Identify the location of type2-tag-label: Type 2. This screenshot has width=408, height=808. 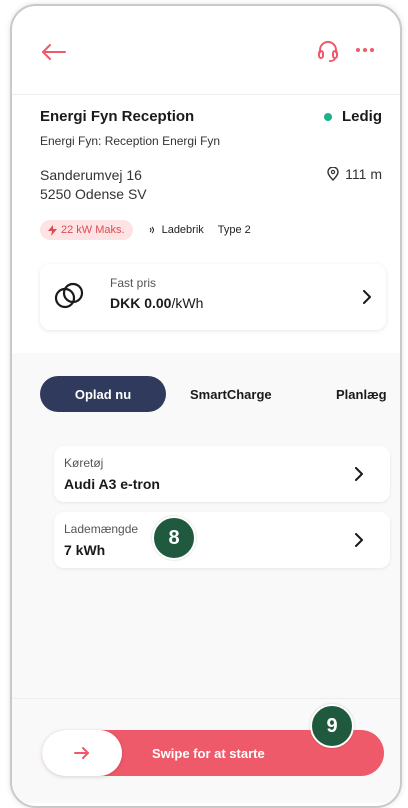
(234, 230).